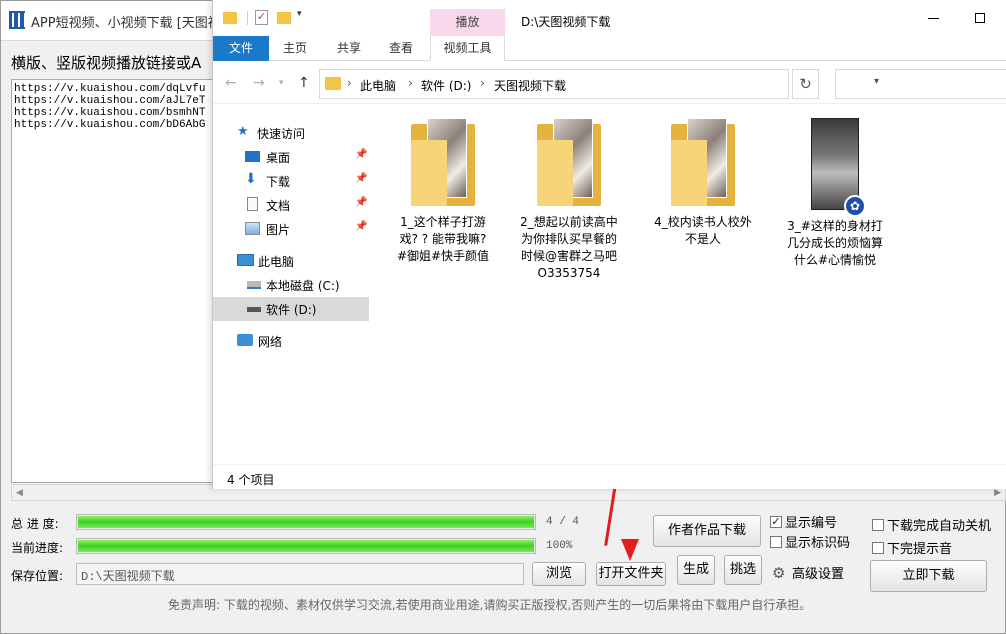 This screenshot has height=634, width=1006. I want to click on address-bar-row: ← → ▾ ↑ › 此电脑 › 软件 (D:) › 天图视频下载 ▾ ↻, so click(609, 83).